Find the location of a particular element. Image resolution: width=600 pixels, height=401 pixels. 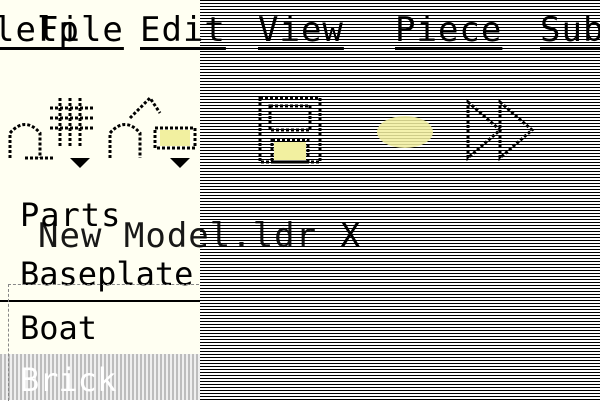

menu-edit: Edit is located at coordinates (183, 30).